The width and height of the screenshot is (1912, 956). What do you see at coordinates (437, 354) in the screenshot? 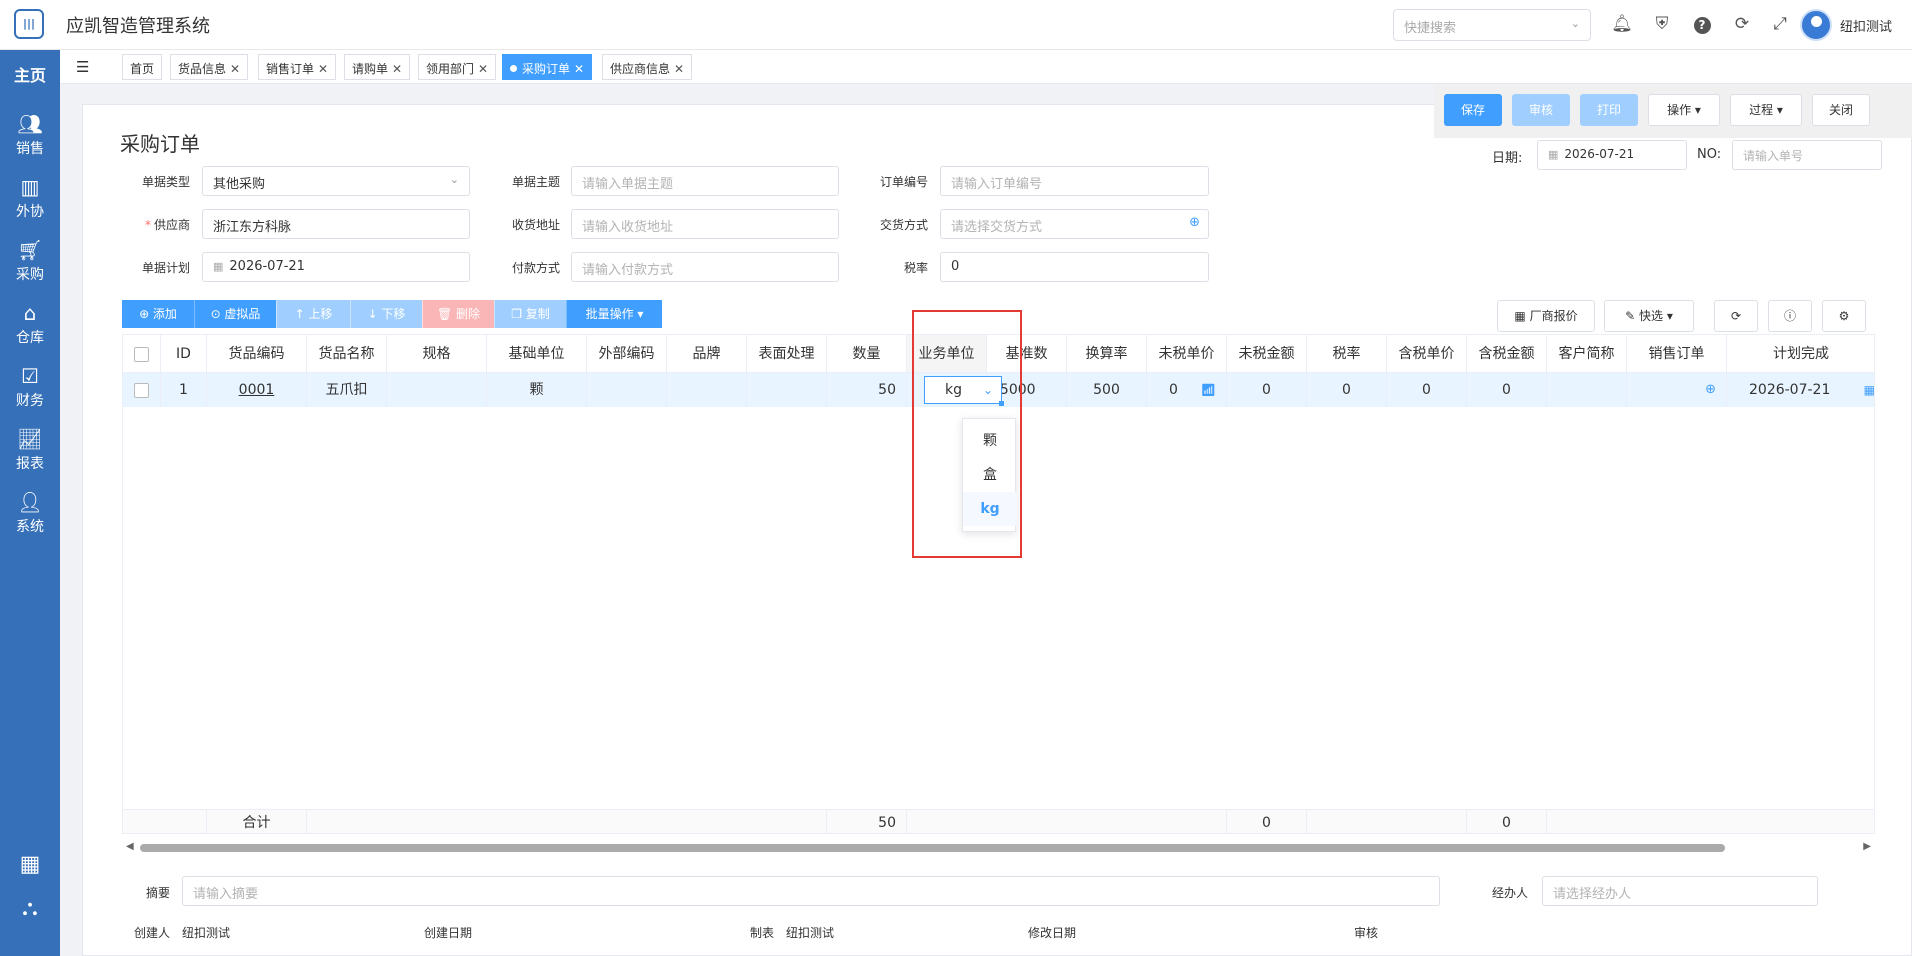
I see `column-header: 规格` at bounding box center [437, 354].